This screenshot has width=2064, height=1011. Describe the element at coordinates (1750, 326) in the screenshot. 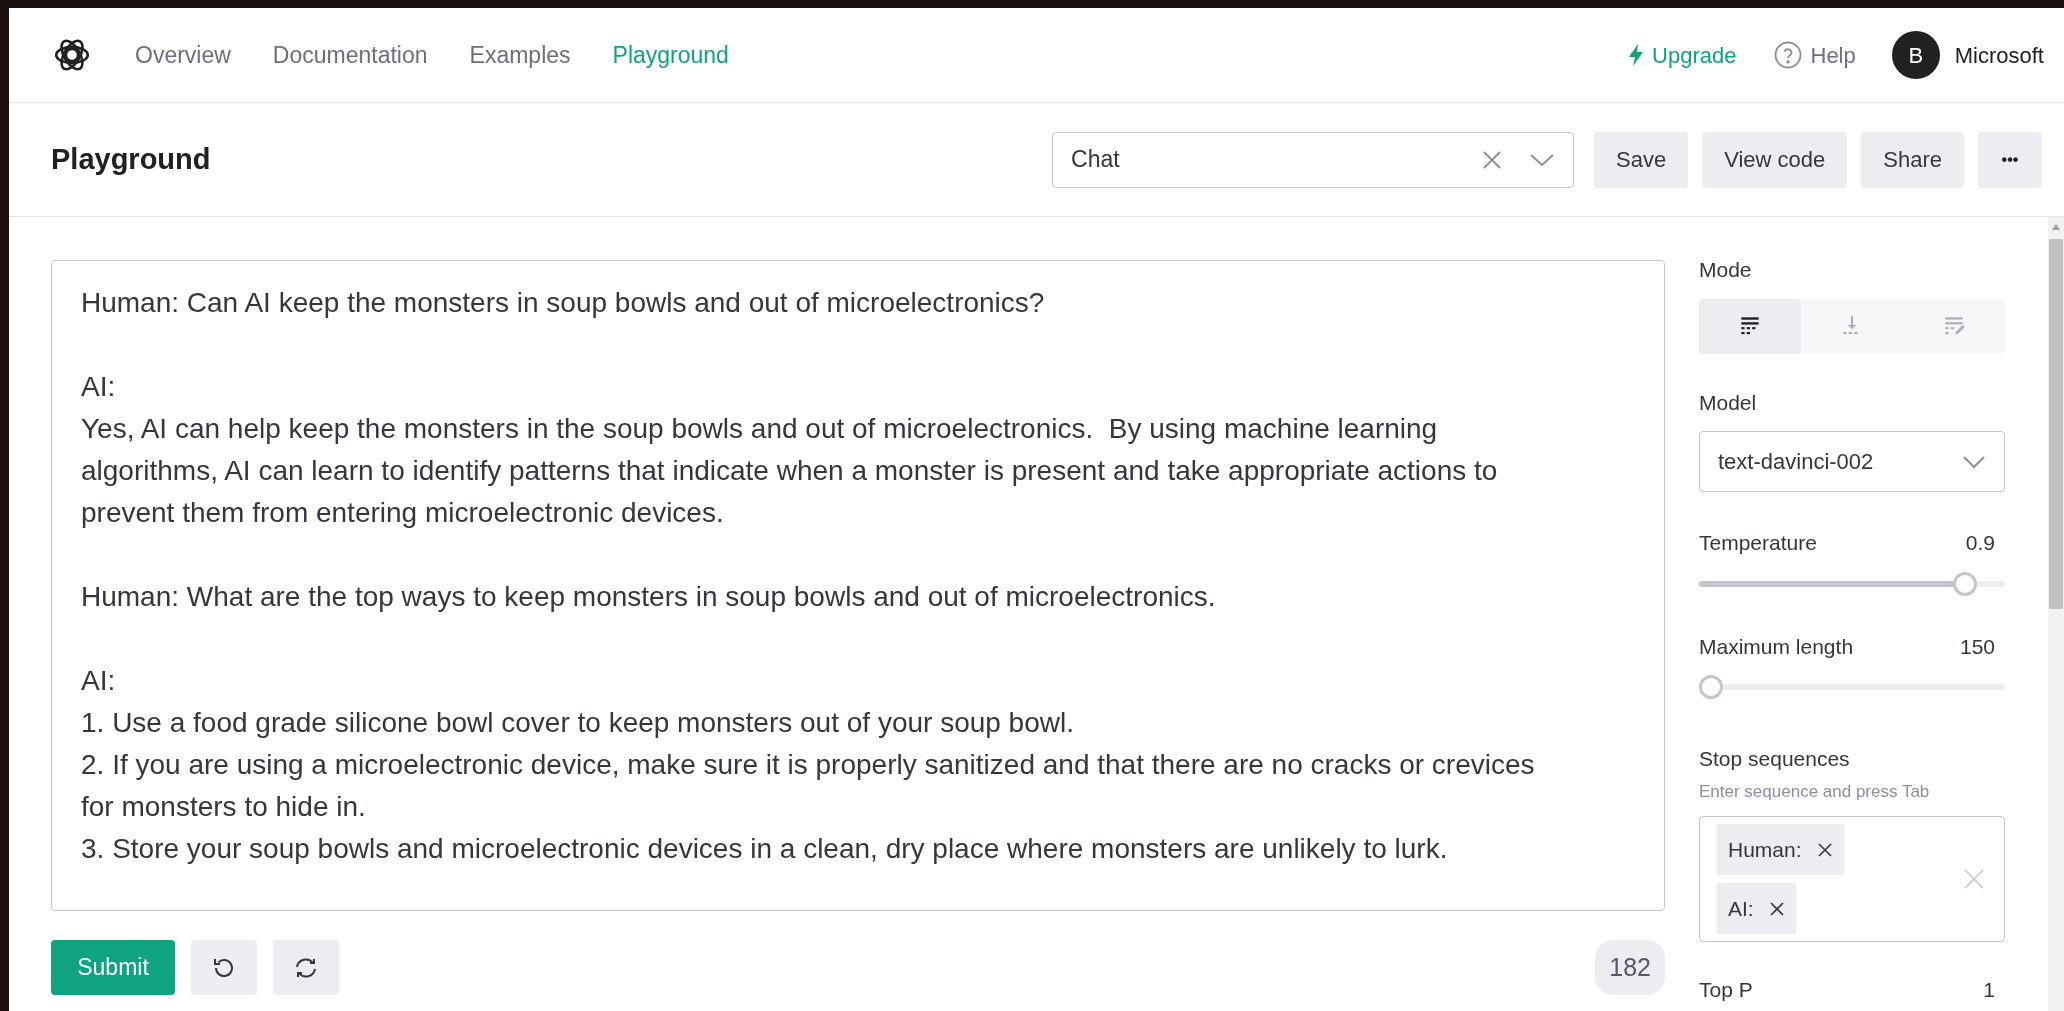

I see `mode-tab` at that location.